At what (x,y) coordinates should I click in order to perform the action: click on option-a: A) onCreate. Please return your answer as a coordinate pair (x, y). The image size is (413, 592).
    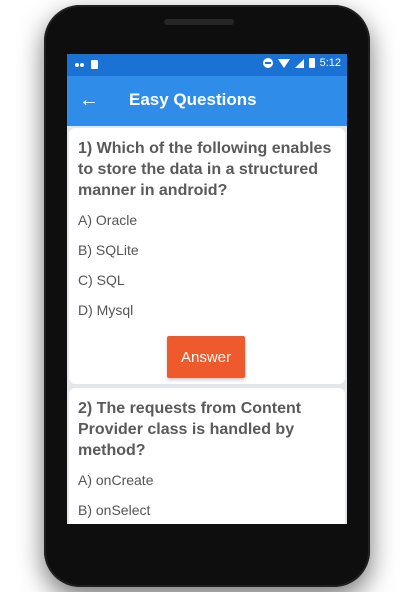
    Looking at the image, I should click on (116, 480).